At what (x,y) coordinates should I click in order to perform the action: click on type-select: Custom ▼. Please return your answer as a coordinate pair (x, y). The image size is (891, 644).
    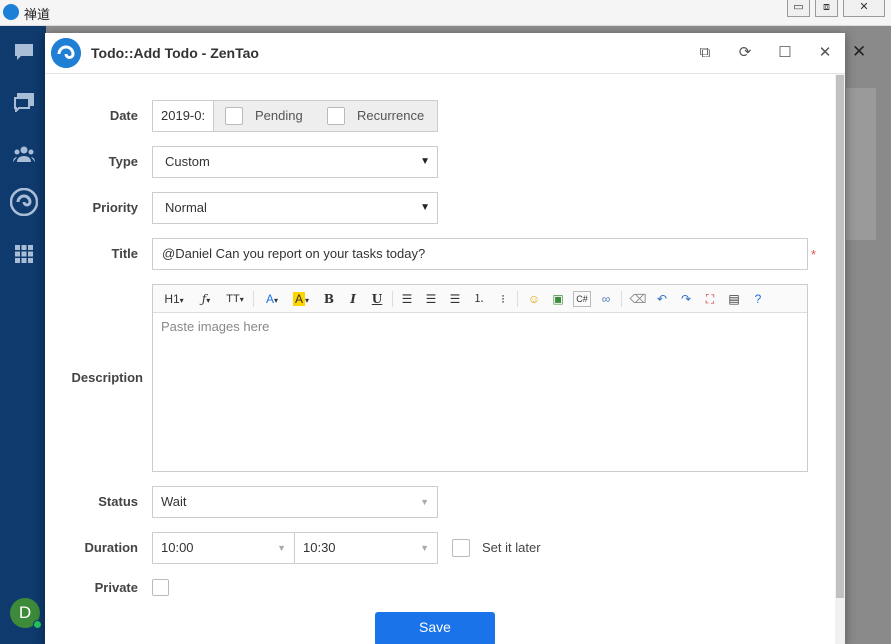
    Looking at the image, I should click on (295, 162).